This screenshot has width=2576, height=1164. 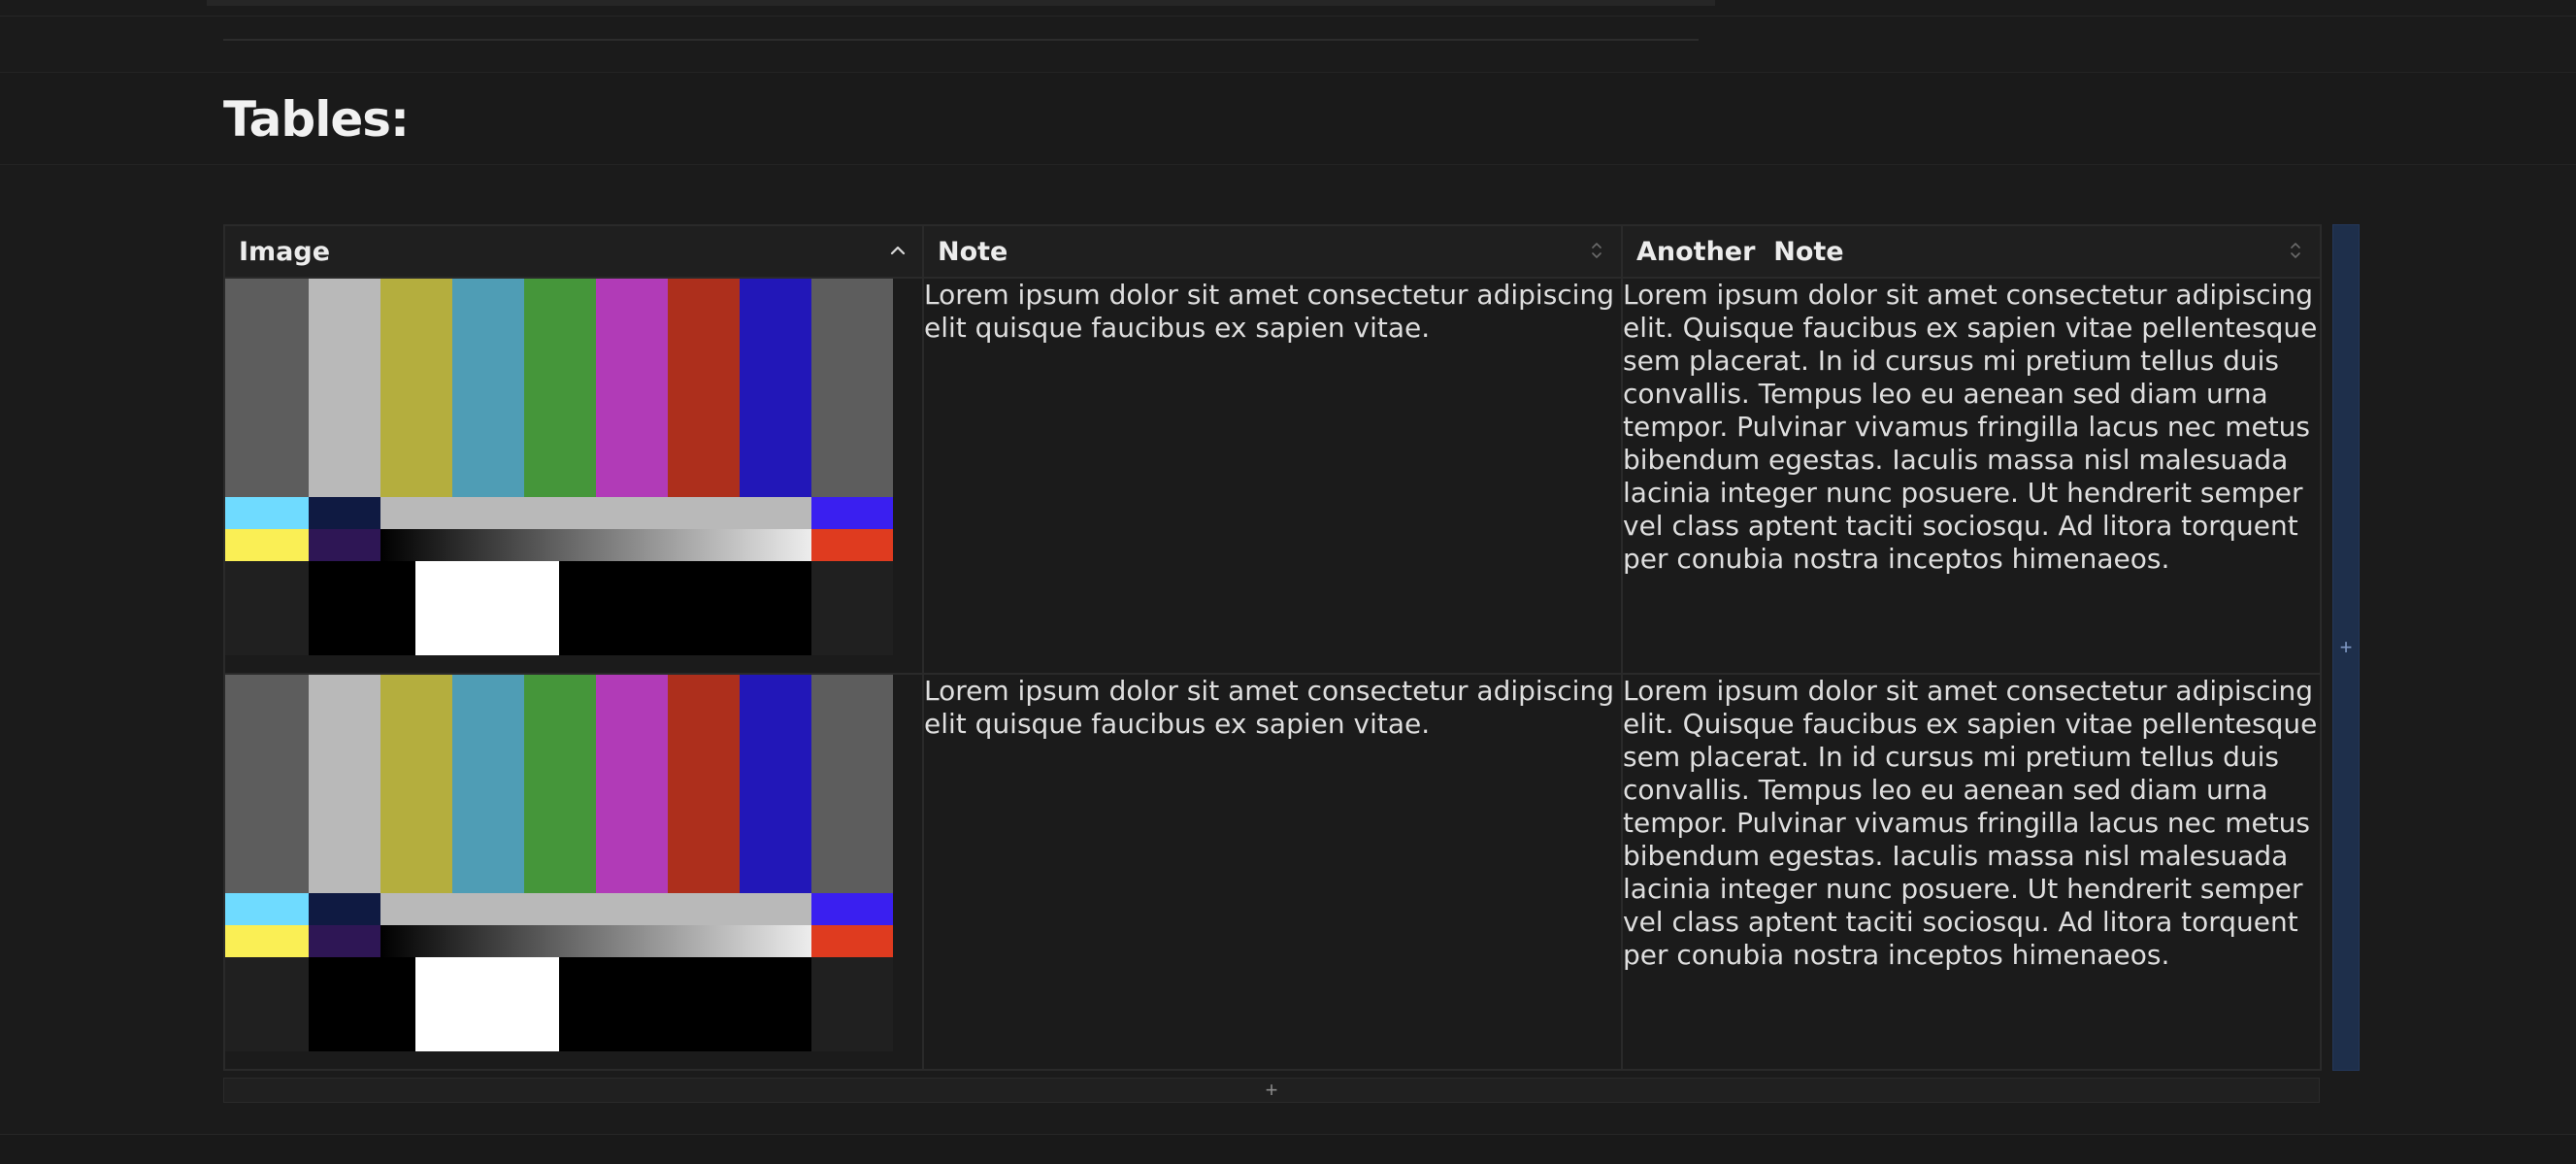 I want to click on divider, so click(x=961, y=40).